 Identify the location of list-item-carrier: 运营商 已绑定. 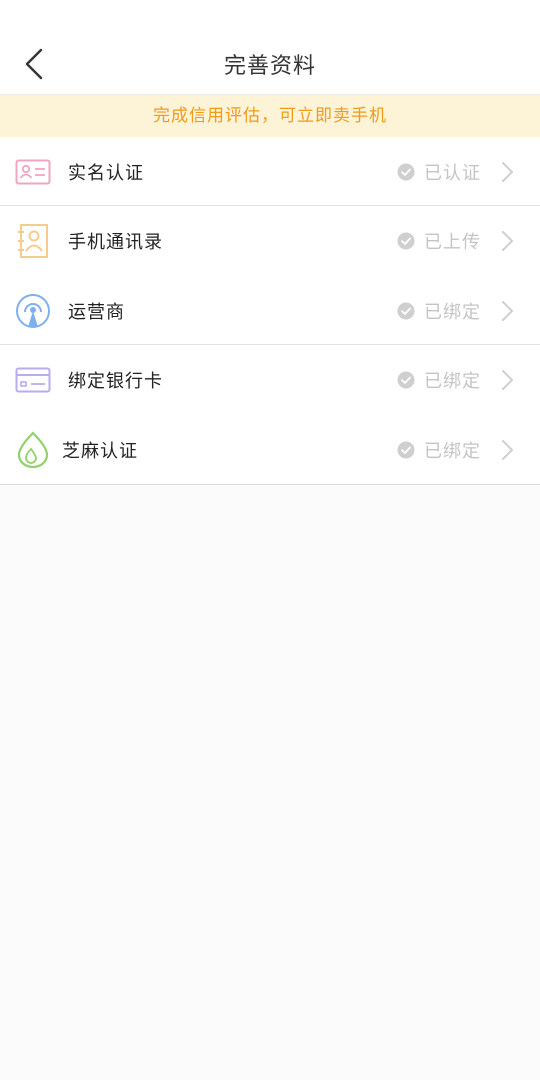
(270, 310).